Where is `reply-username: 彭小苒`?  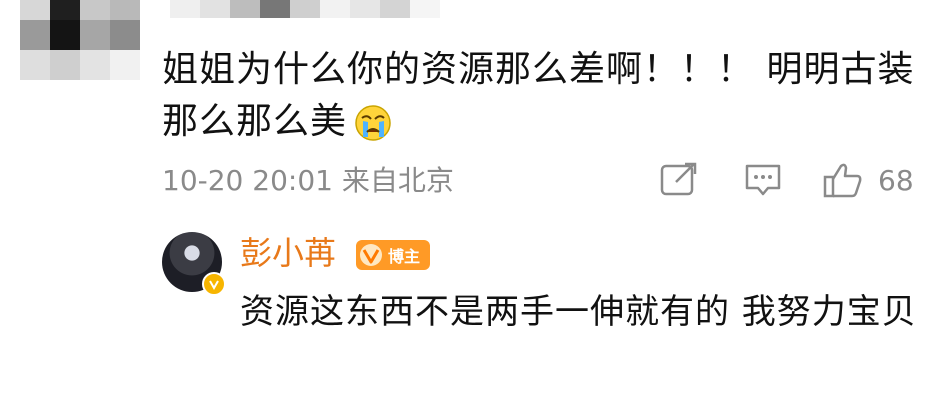
reply-username: 彭小苒 is located at coordinates (288, 253).